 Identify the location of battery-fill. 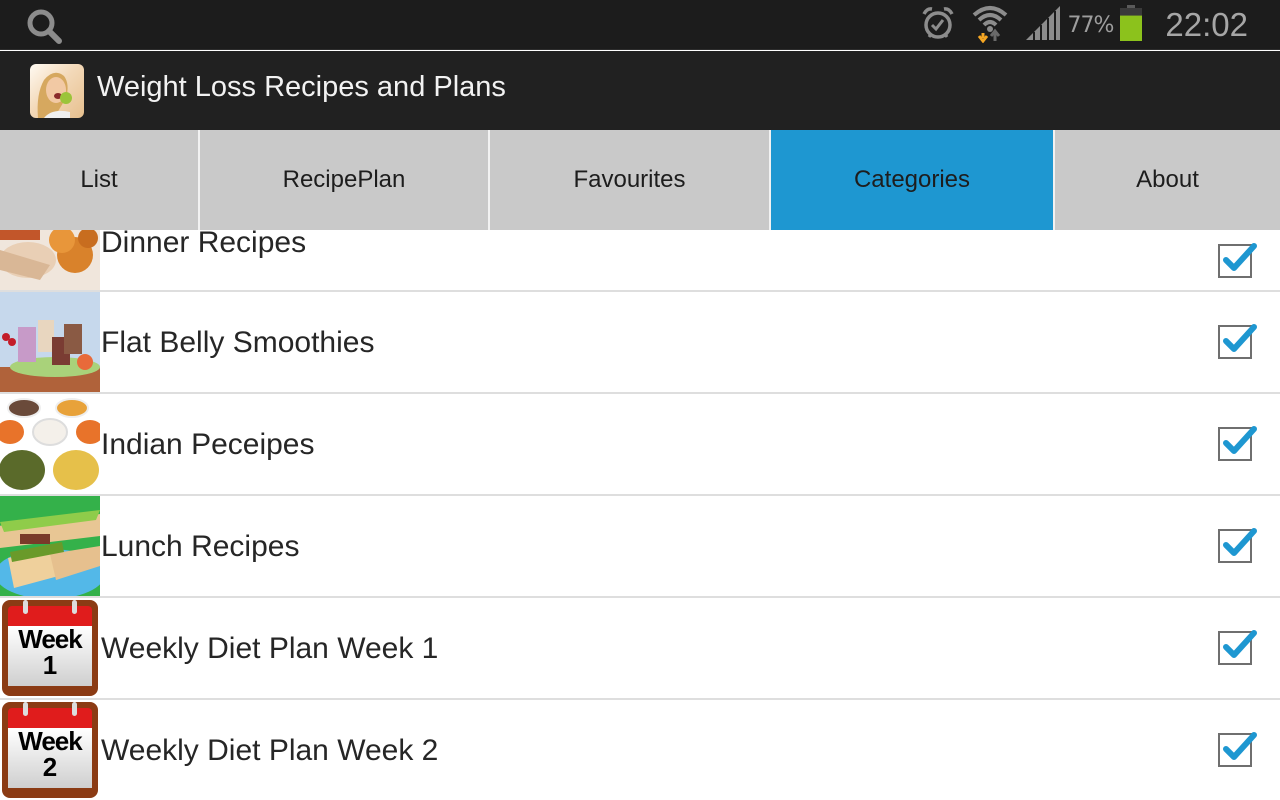
(1131, 28).